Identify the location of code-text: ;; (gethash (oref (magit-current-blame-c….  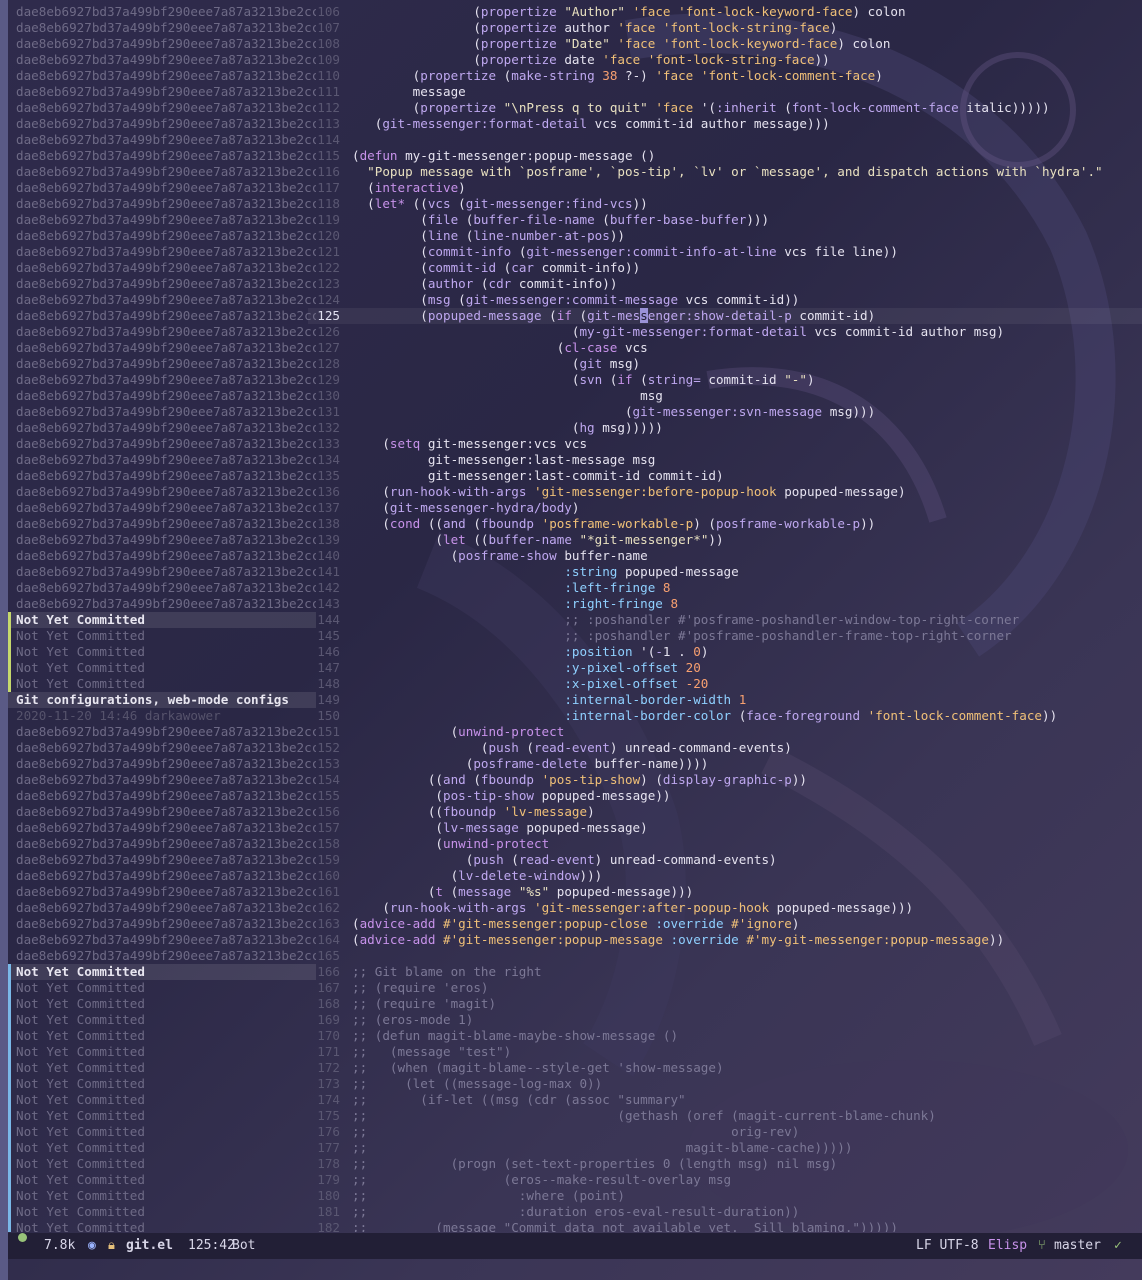
(644, 1116).